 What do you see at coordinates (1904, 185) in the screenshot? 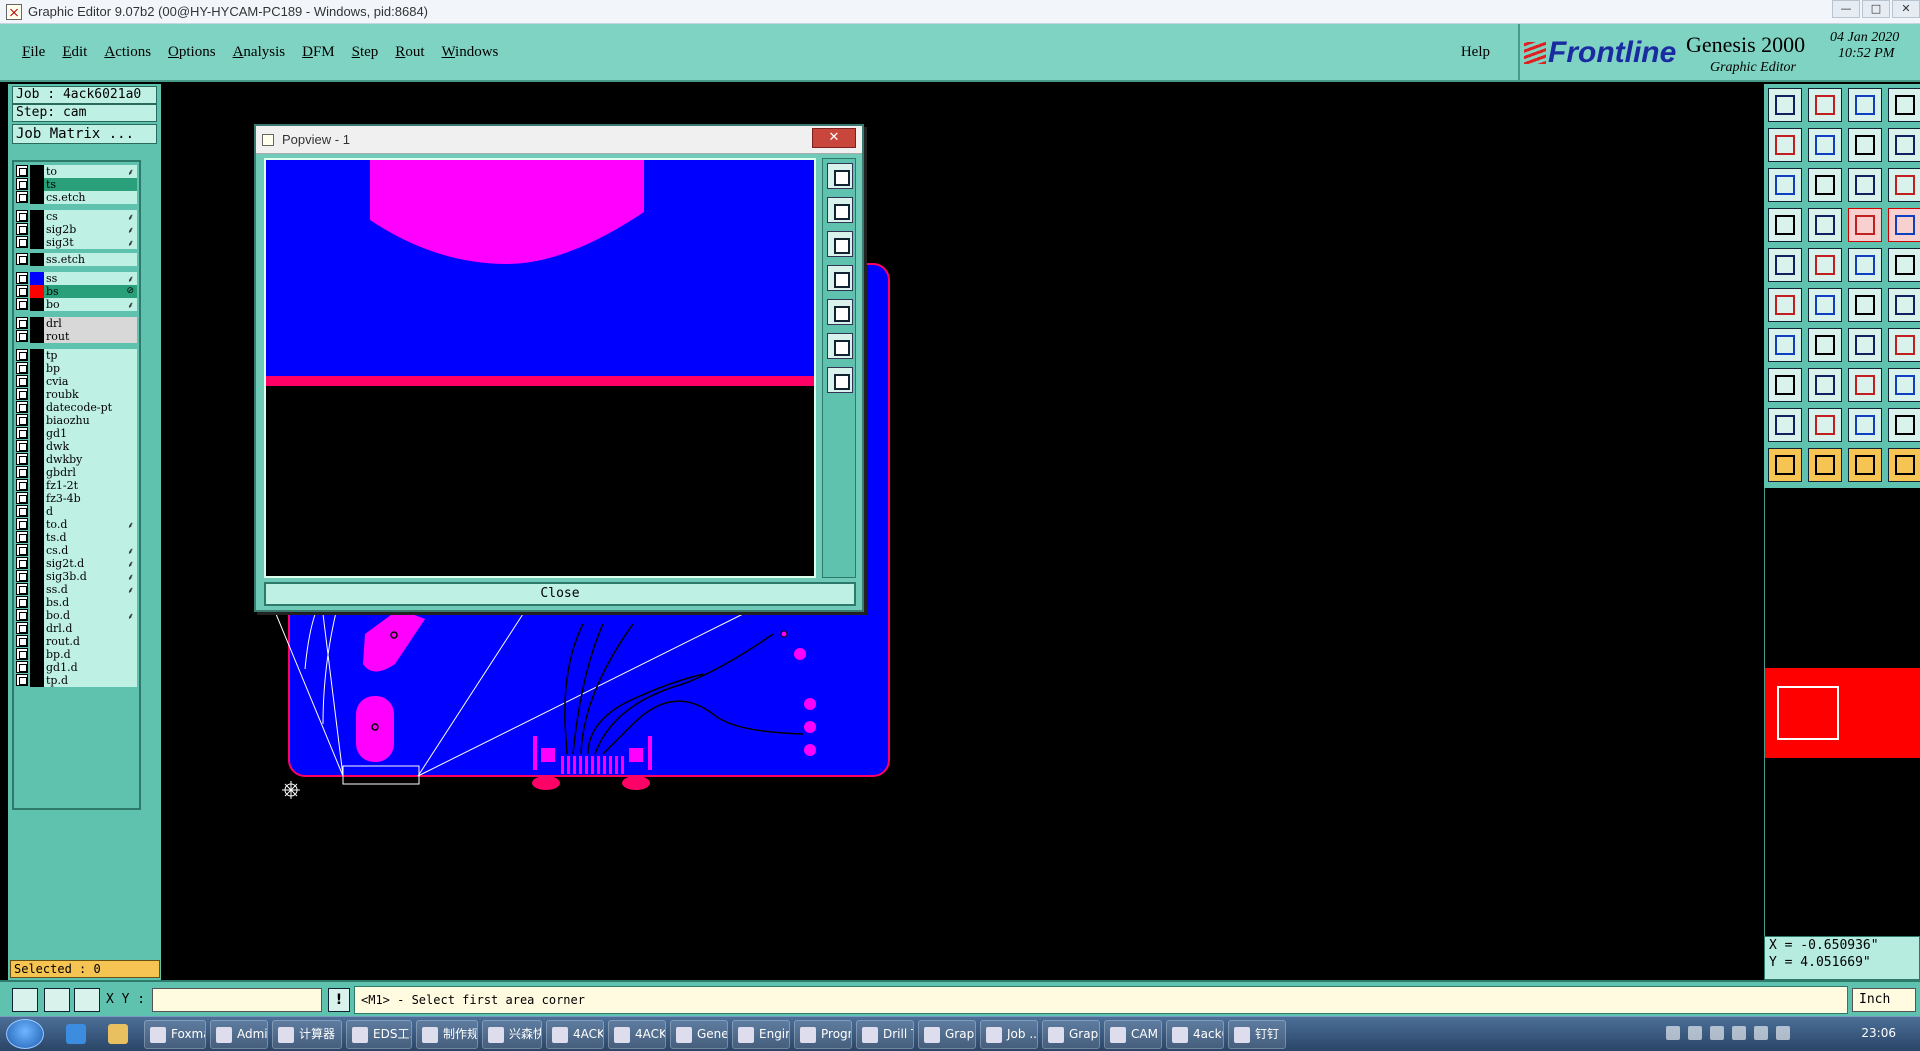
I see `query-icon` at bounding box center [1904, 185].